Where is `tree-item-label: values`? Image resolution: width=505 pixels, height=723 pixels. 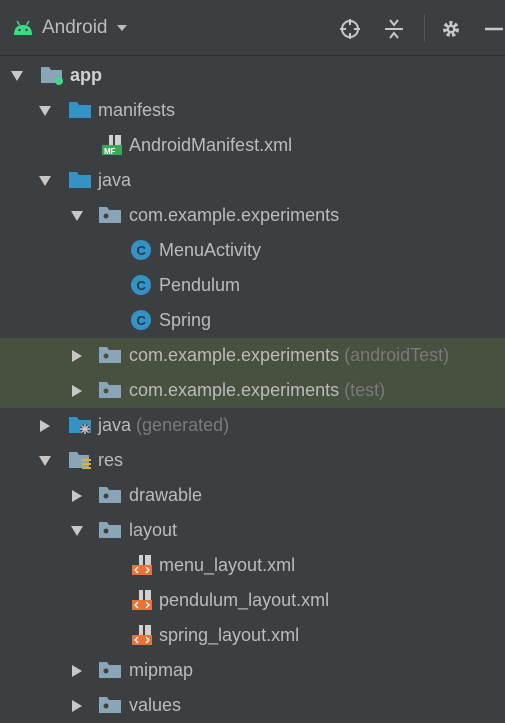
tree-item-label: values is located at coordinates (155, 705).